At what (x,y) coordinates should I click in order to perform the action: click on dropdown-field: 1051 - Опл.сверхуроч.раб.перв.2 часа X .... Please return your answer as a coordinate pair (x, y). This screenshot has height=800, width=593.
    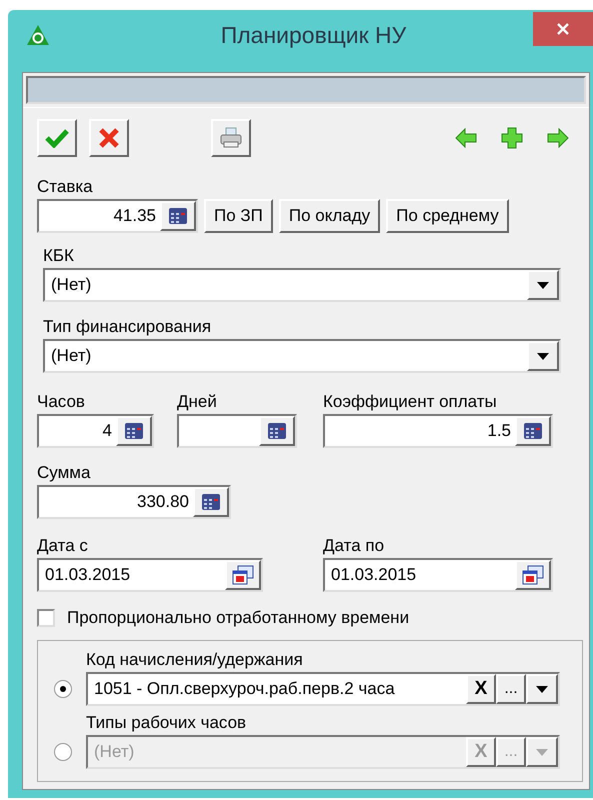
    Looking at the image, I should click on (323, 689).